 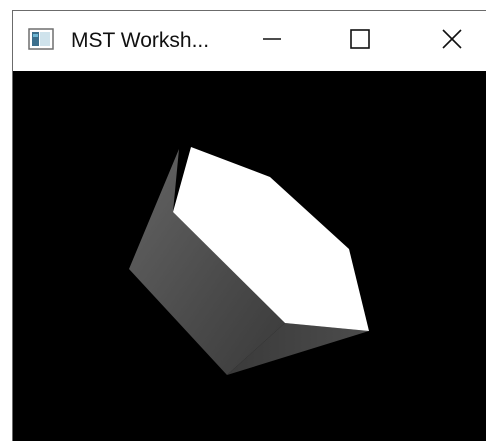 I want to click on maximize-icon, so click(x=360, y=41).